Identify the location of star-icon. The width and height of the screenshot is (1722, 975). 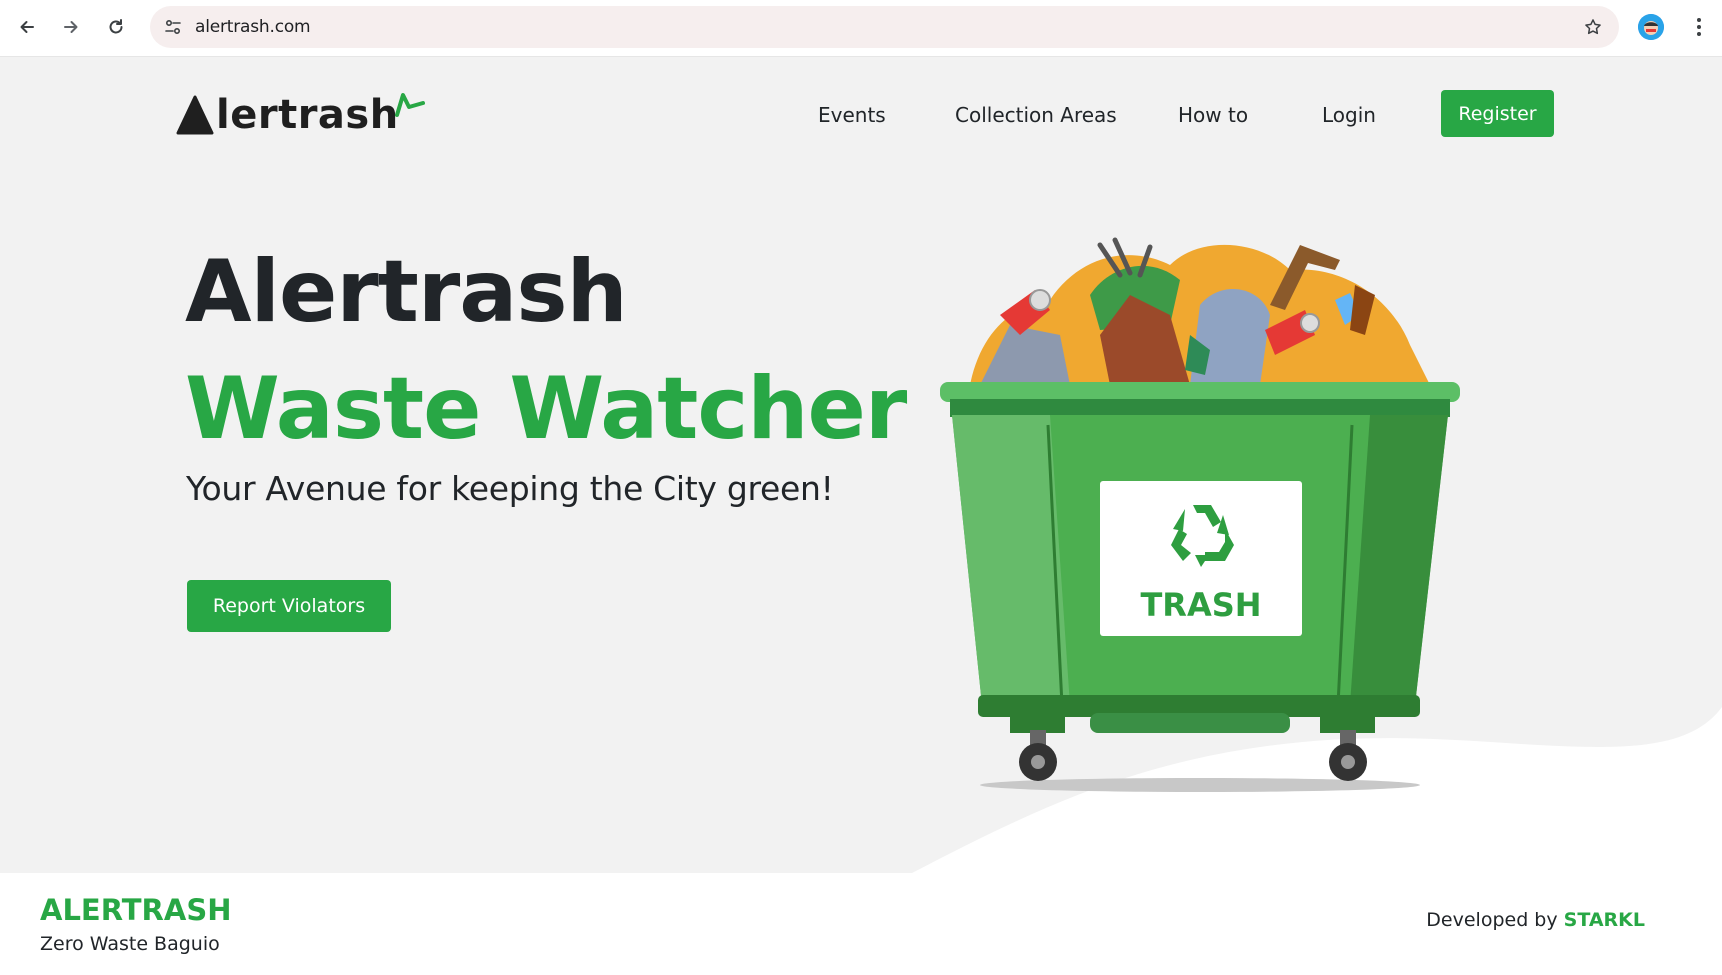
(1593, 27).